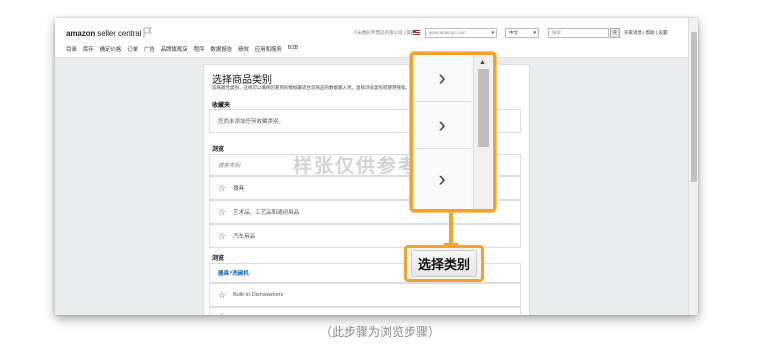  I want to click on nav-item: 品牌旗舰店, so click(174, 49).